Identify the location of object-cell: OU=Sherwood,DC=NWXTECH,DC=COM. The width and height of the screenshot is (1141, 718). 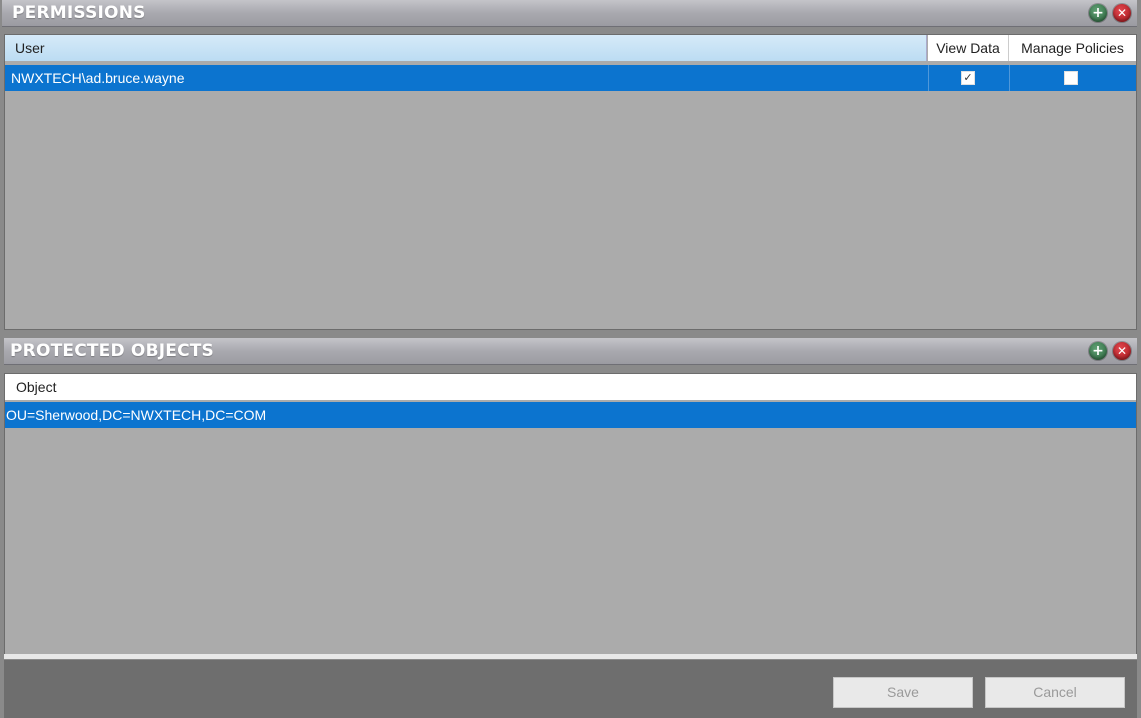
(136, 415).